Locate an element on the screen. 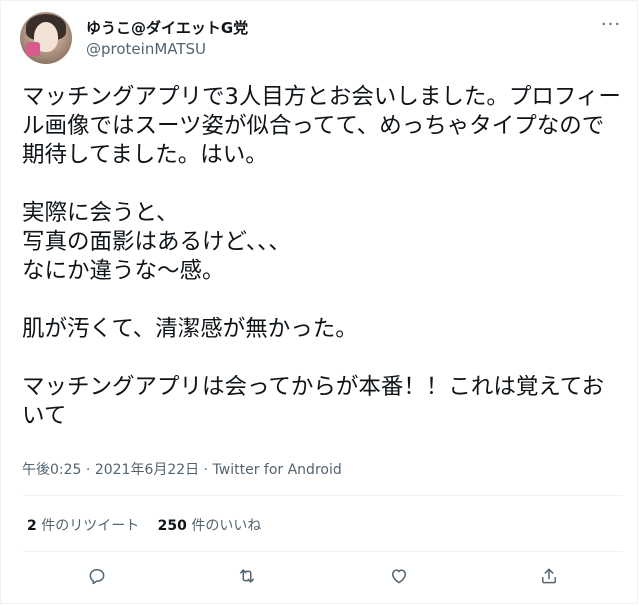 The height and width of the screenshot is (606, 640). likes-label: 件のいいね is located at coordinates (226, 526).